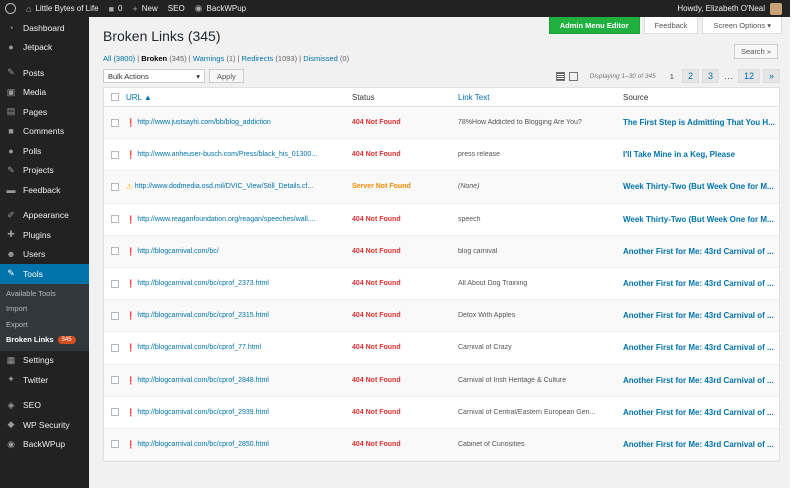 Image resolution: width=800 pixels, height=488 pixels. What do you see at coordinates (44, 309) in the screenshot?
I see `submenu-import: Import` at bounding box center [44, 309].